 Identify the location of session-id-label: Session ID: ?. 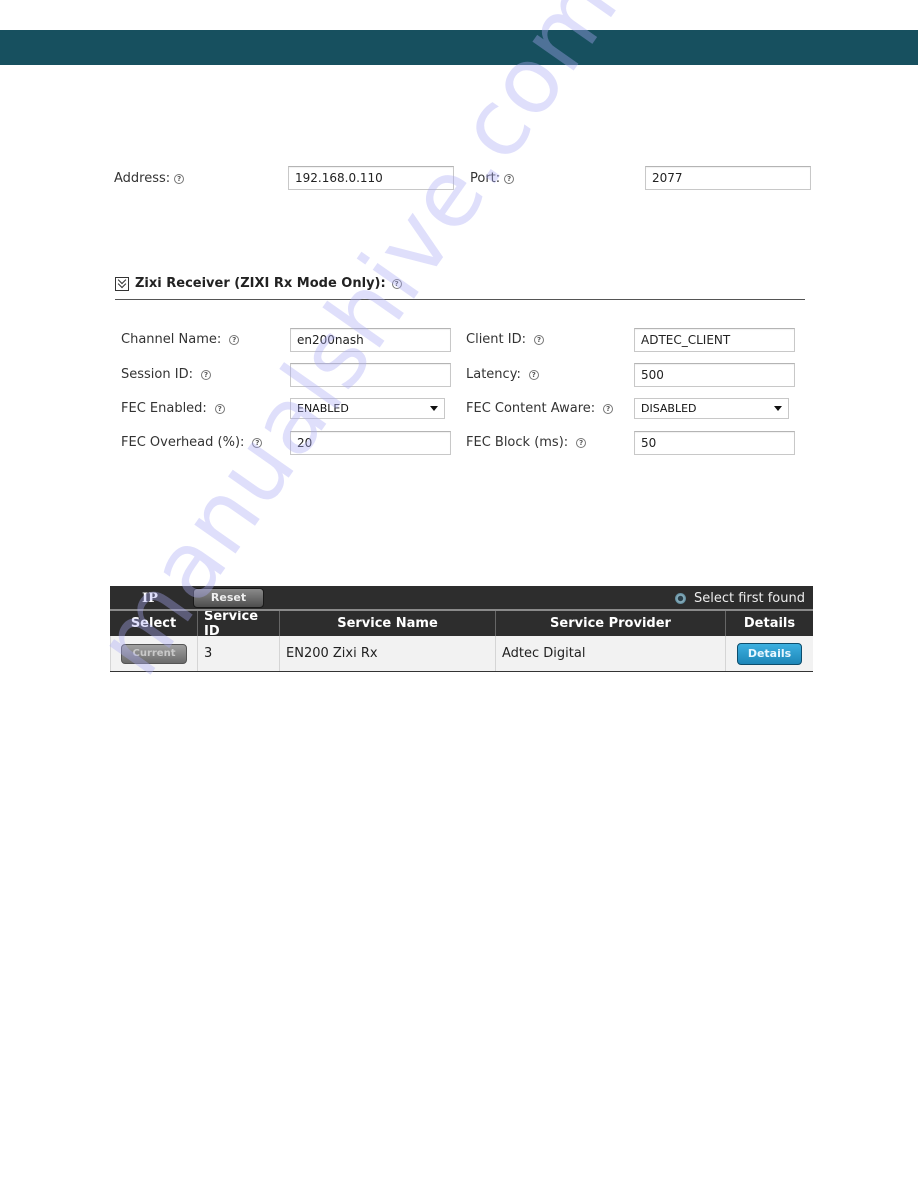
(166, 374).